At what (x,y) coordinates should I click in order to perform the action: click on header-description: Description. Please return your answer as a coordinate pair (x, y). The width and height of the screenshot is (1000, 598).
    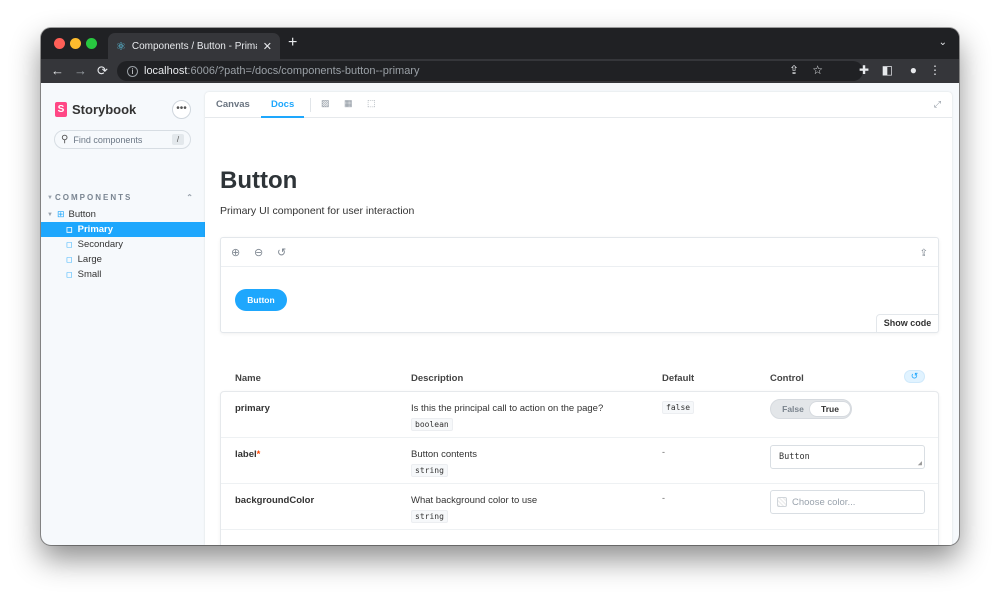
    Looking at the image, I should click on (437, 378).